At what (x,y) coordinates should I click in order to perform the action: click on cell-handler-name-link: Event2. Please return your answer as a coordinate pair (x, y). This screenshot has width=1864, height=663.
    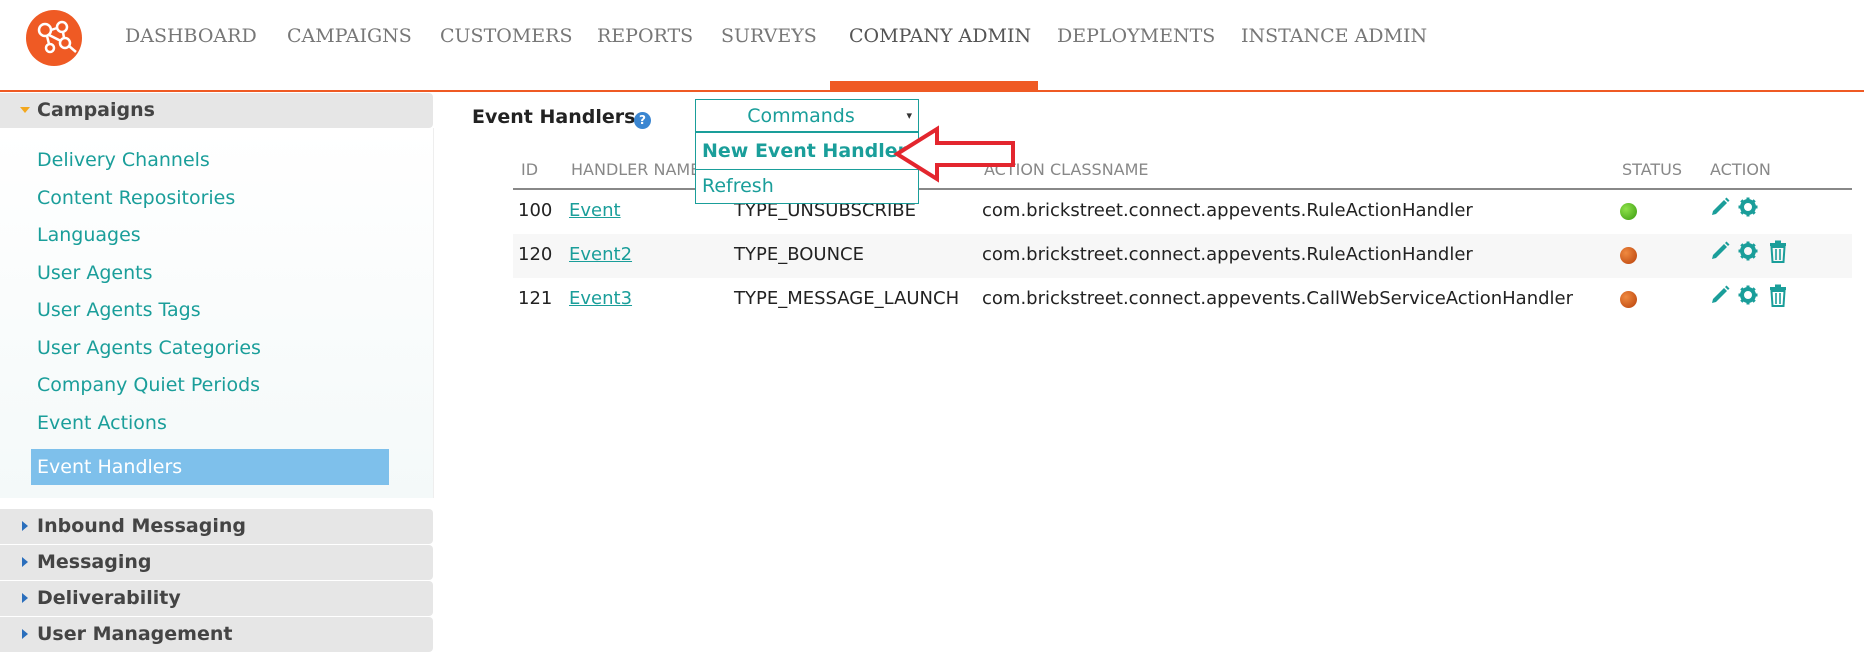
    Looking at the image, I should click on (600, 254).